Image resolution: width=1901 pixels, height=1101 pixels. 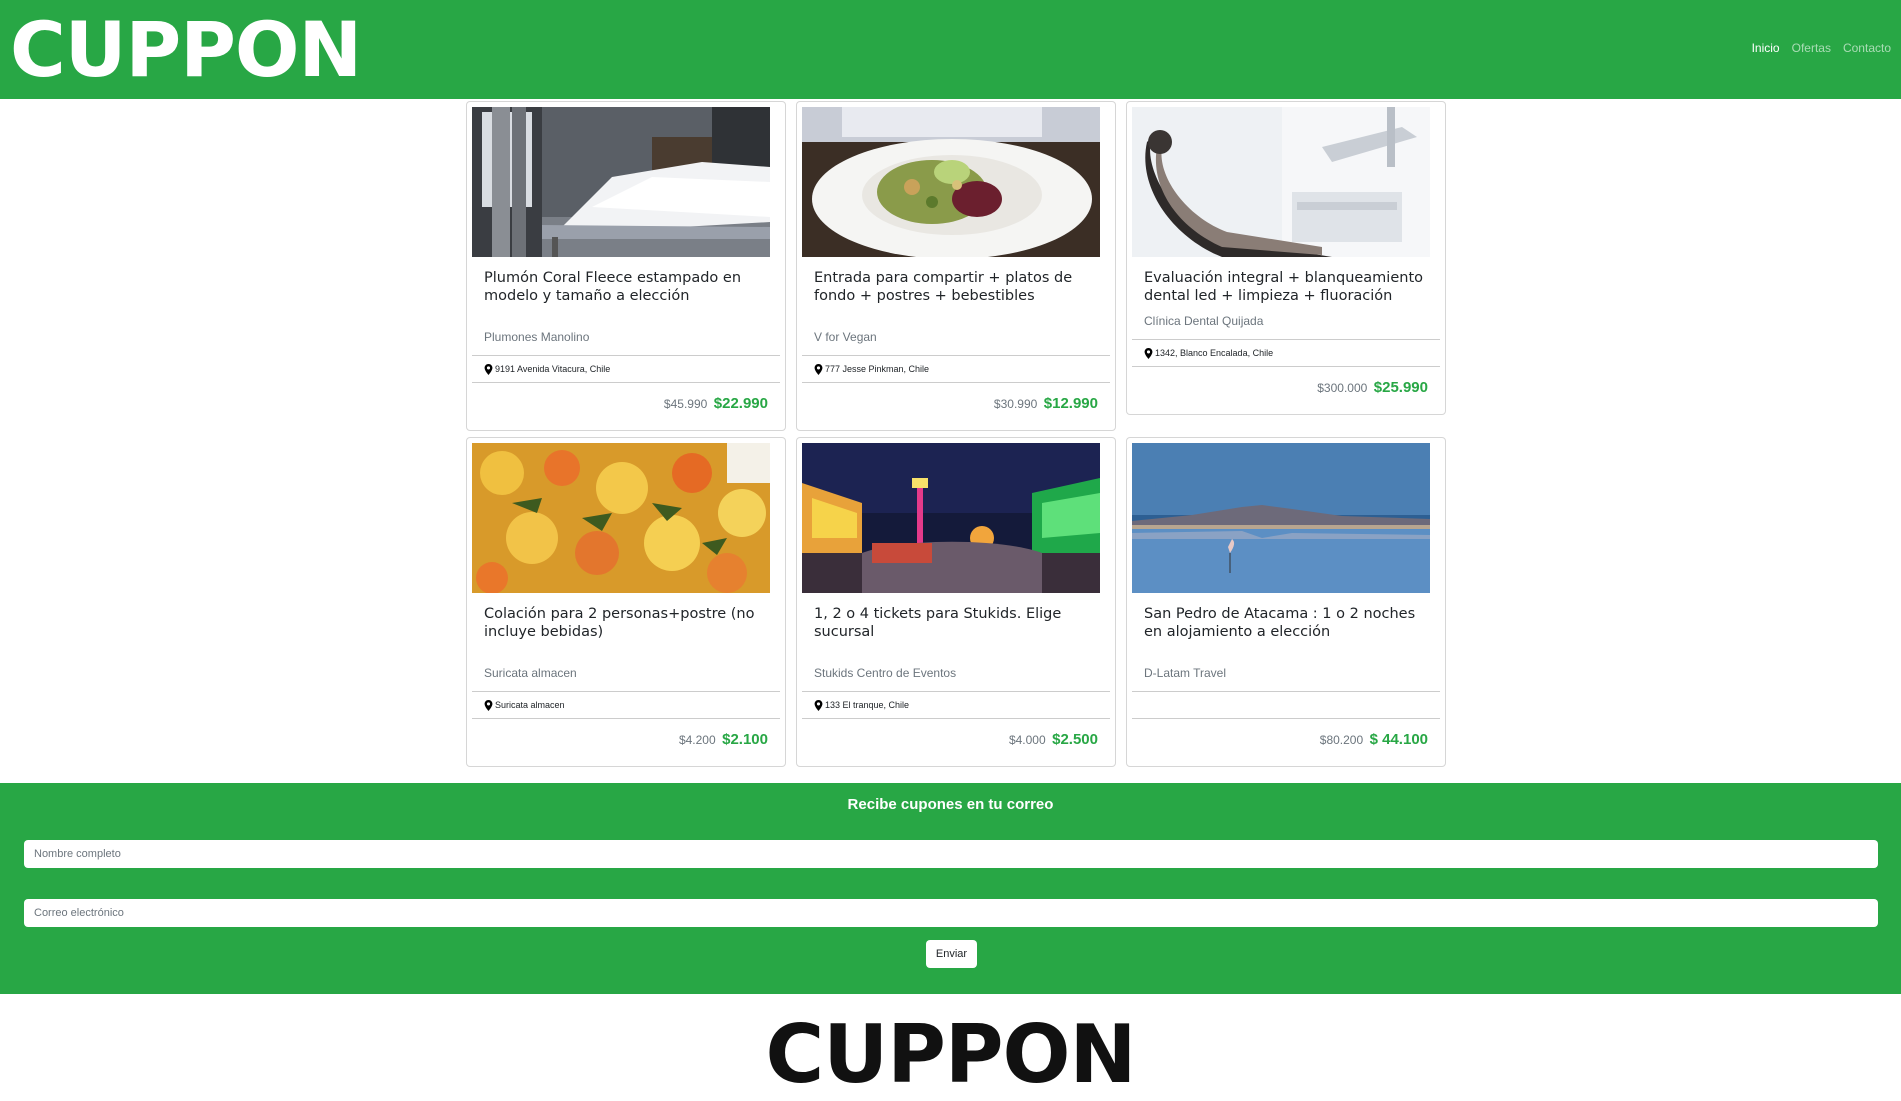 What do you see at coordinates (626, 705) in the screenshot?
I see `deal-location: Suricata almacen` at bounding box center [626, 705].